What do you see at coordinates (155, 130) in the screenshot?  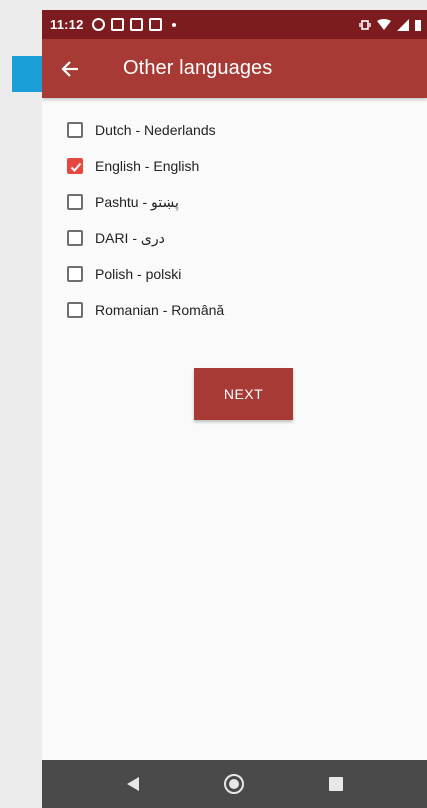 I see `language-label: Dutch - Nederlands` at bounding box center [155, 130].